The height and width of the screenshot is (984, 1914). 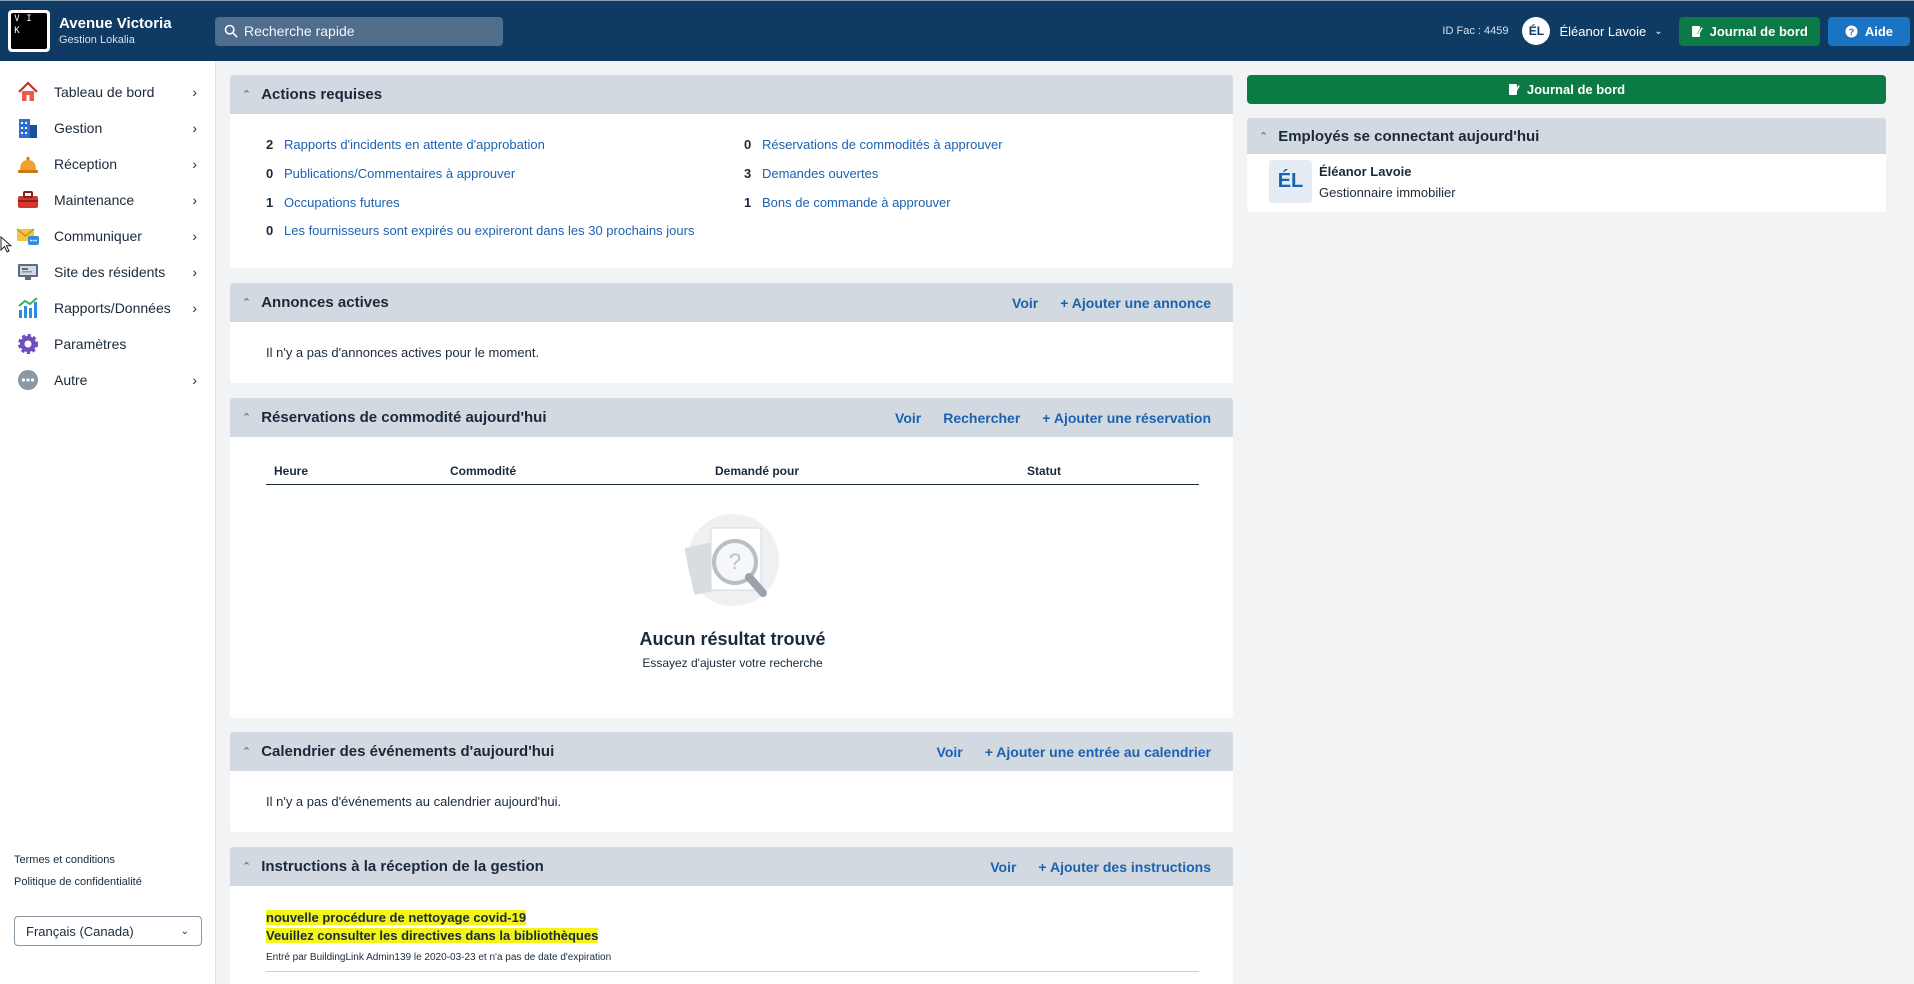 What do you see at coordinates (333, 202) in the screenshot?
I see `action-item: 1 Occupations futures` at bounding box center [333, 202].